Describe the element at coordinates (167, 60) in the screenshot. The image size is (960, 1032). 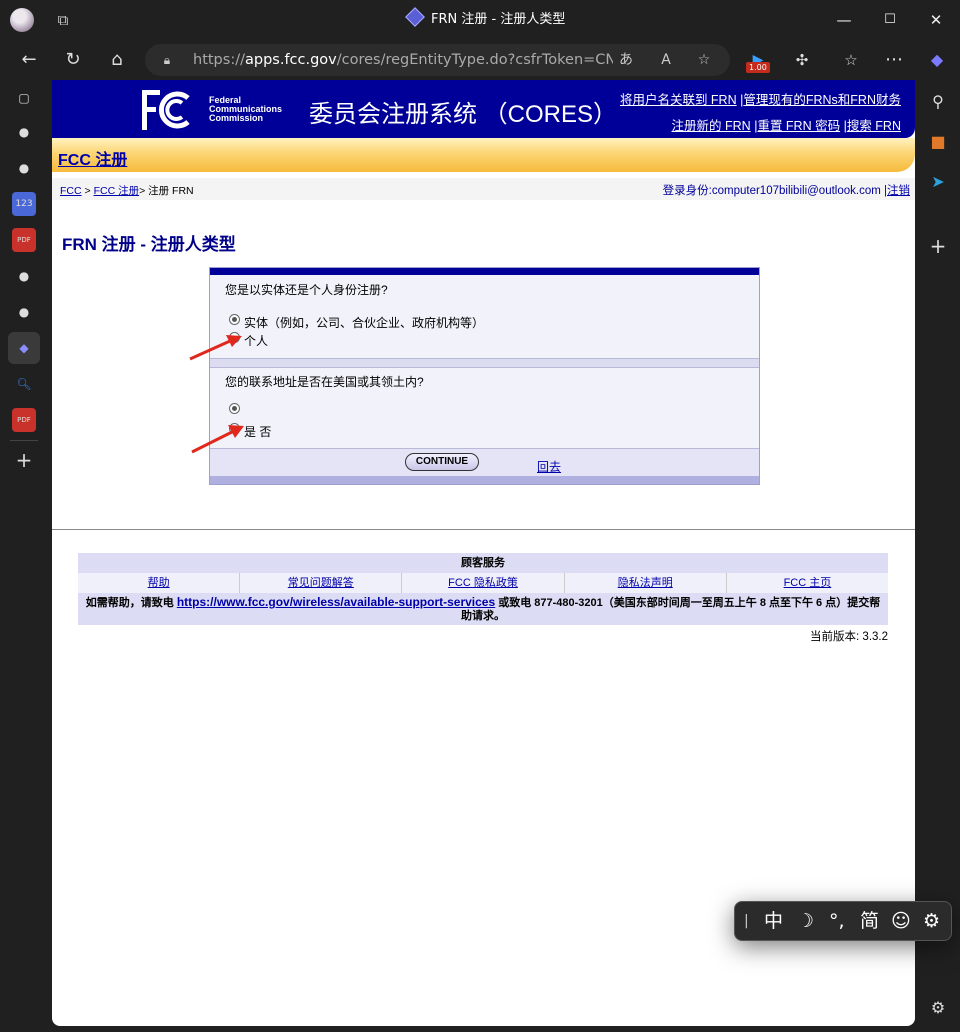
I see `lock-icon: 🔒︎` at that location.